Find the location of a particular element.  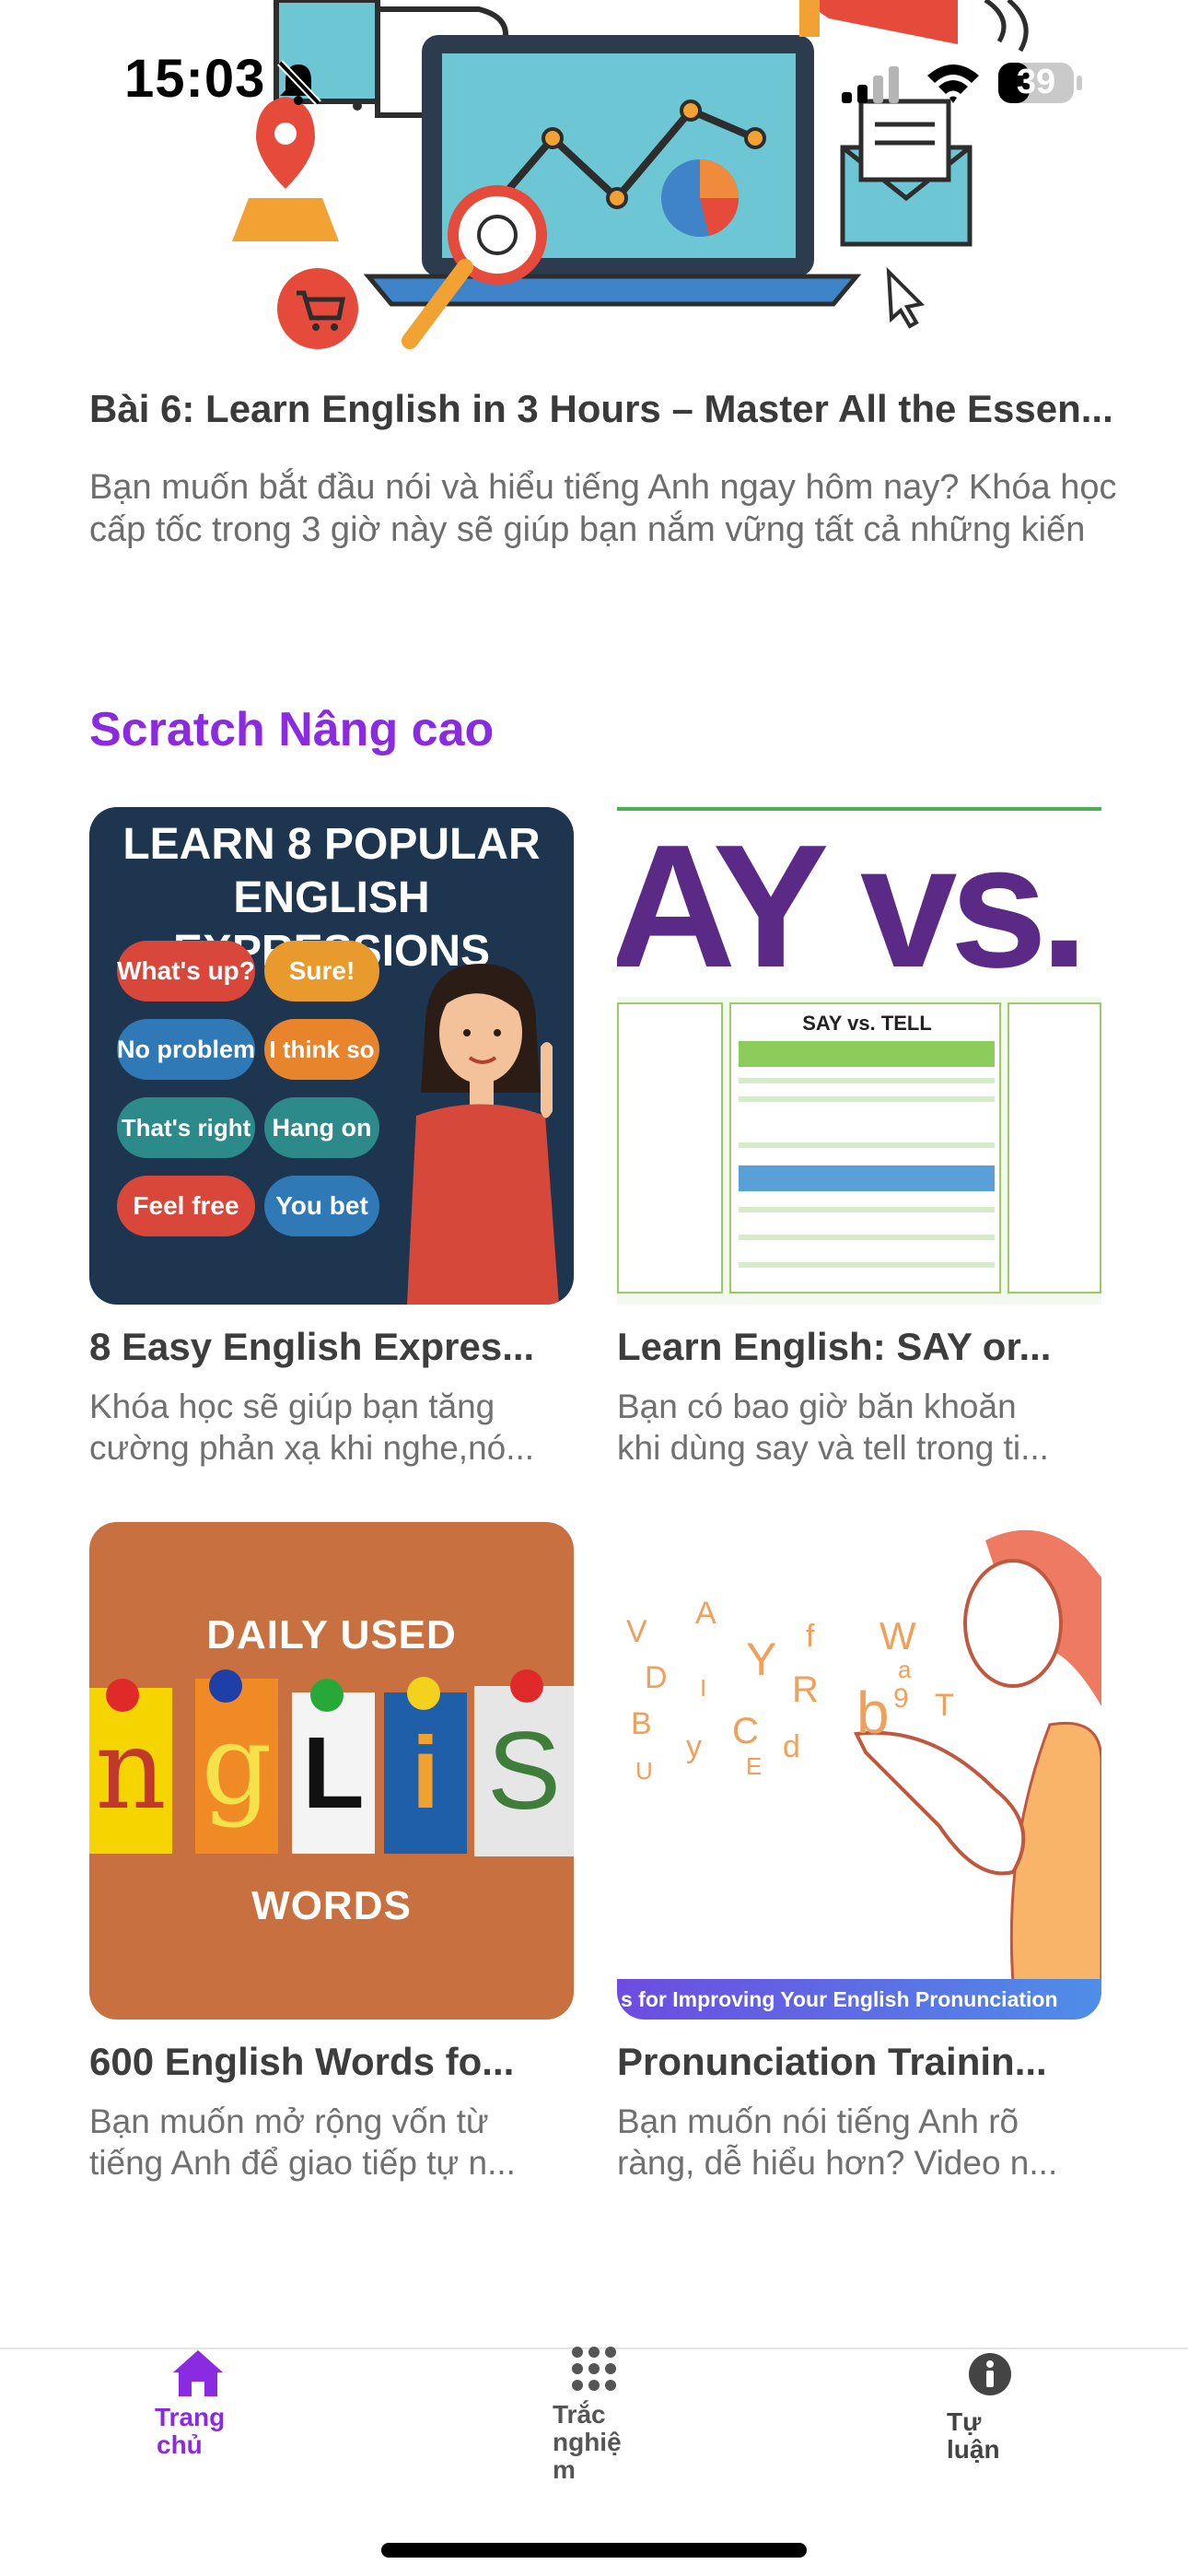

cellular-signal-icon is located at coordinates (870, 84).